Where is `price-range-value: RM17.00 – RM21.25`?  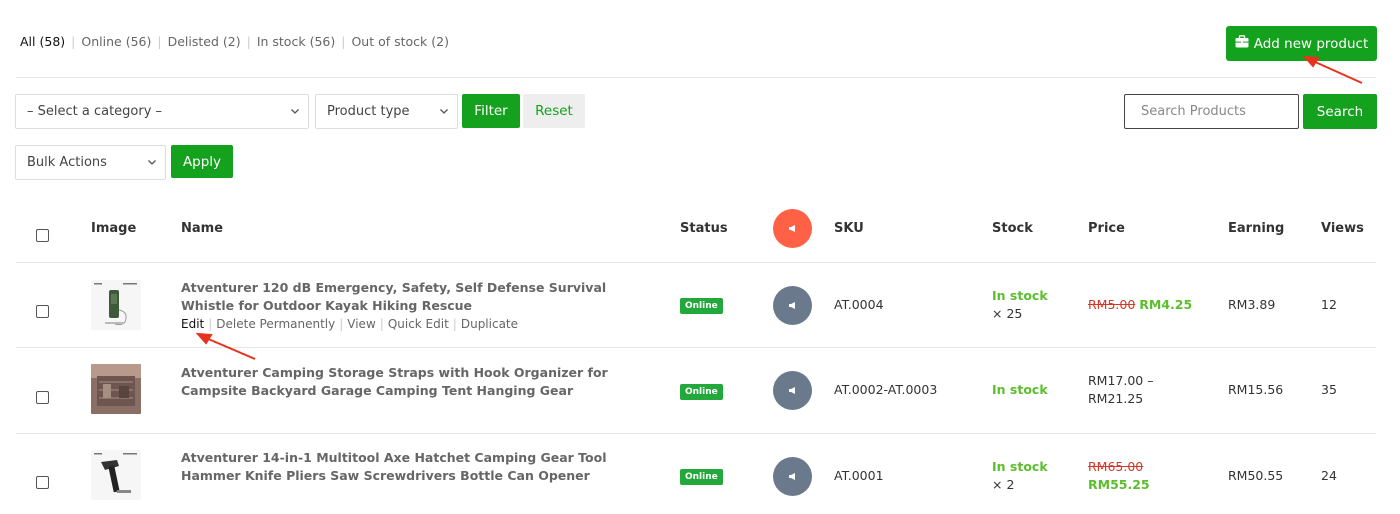 price-range-value: RM17.00 – RM21.25 is located at coordinates (1121, 389).